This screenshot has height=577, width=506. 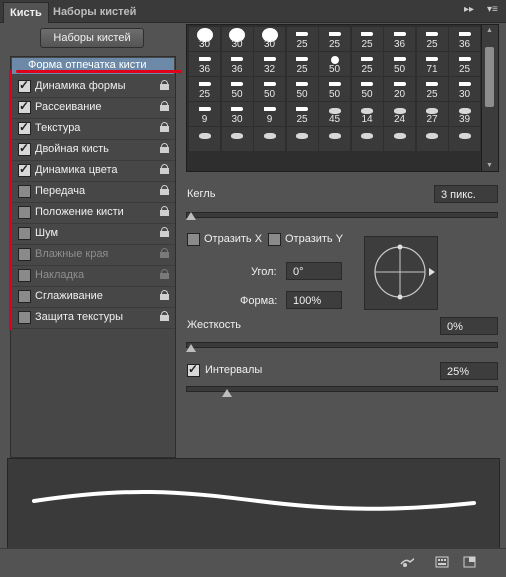 What do you see at coordinates (314, 300) in the screenshot?
I see `roundness-field: 100%` at bounding box center [314, 300].